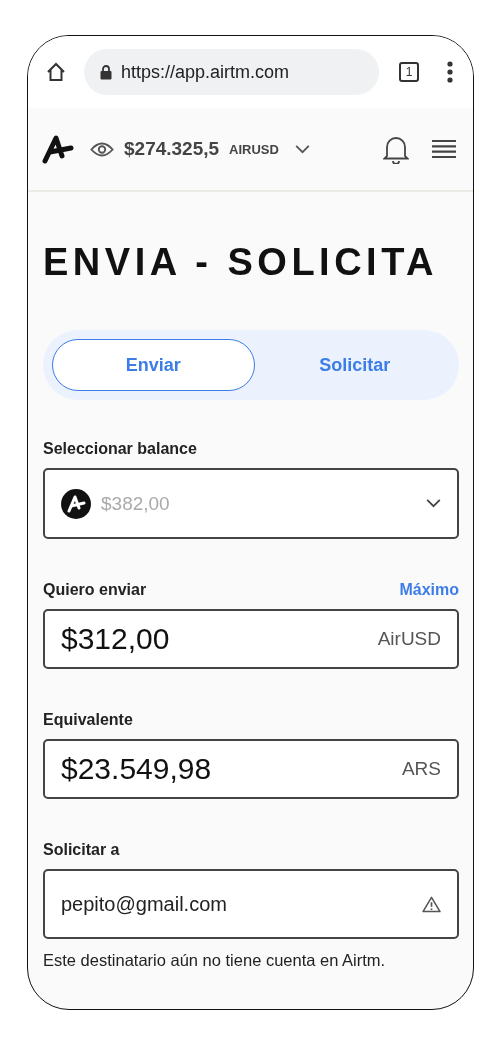  Describe the element at coordinates (251, 904) in the screenshot. I see `email-field: pepito@gmail.com` at that location.